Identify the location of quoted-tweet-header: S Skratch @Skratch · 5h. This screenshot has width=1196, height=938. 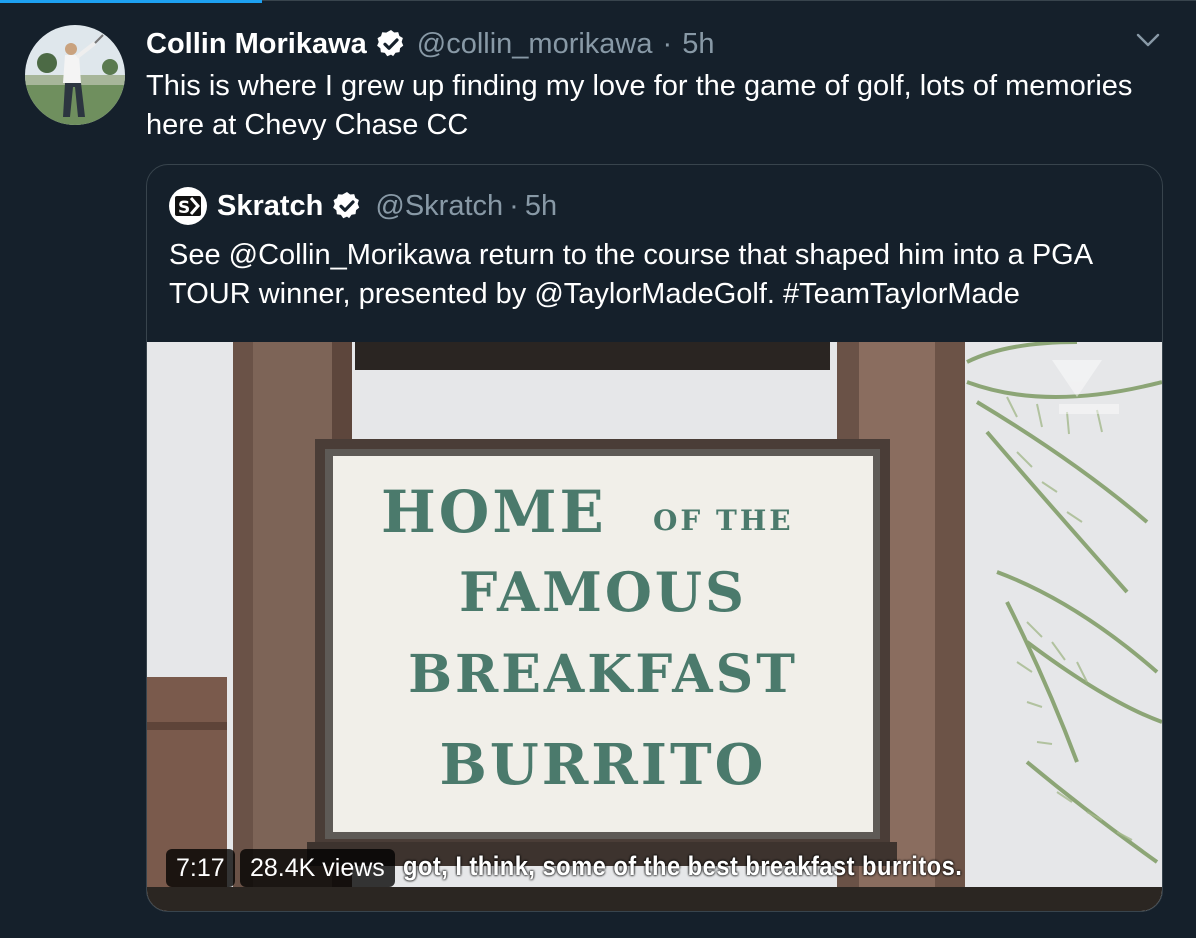
(363, 206).